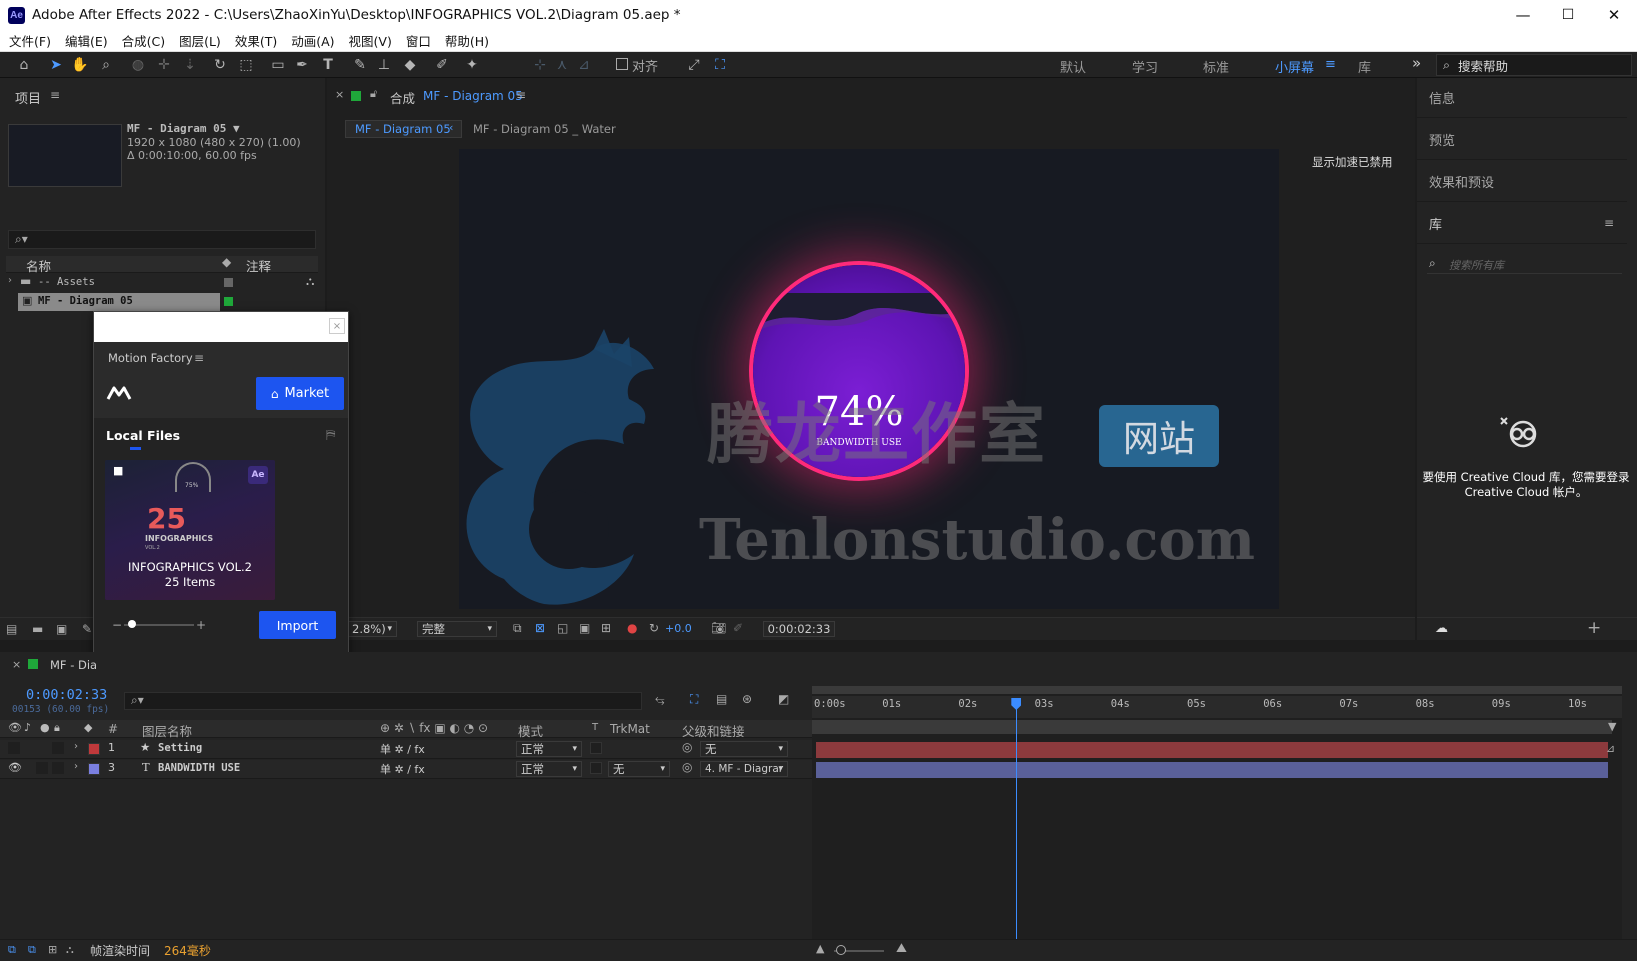  I want to click on comp-panel-name: MF - Diagram 05, so click(473, 96).